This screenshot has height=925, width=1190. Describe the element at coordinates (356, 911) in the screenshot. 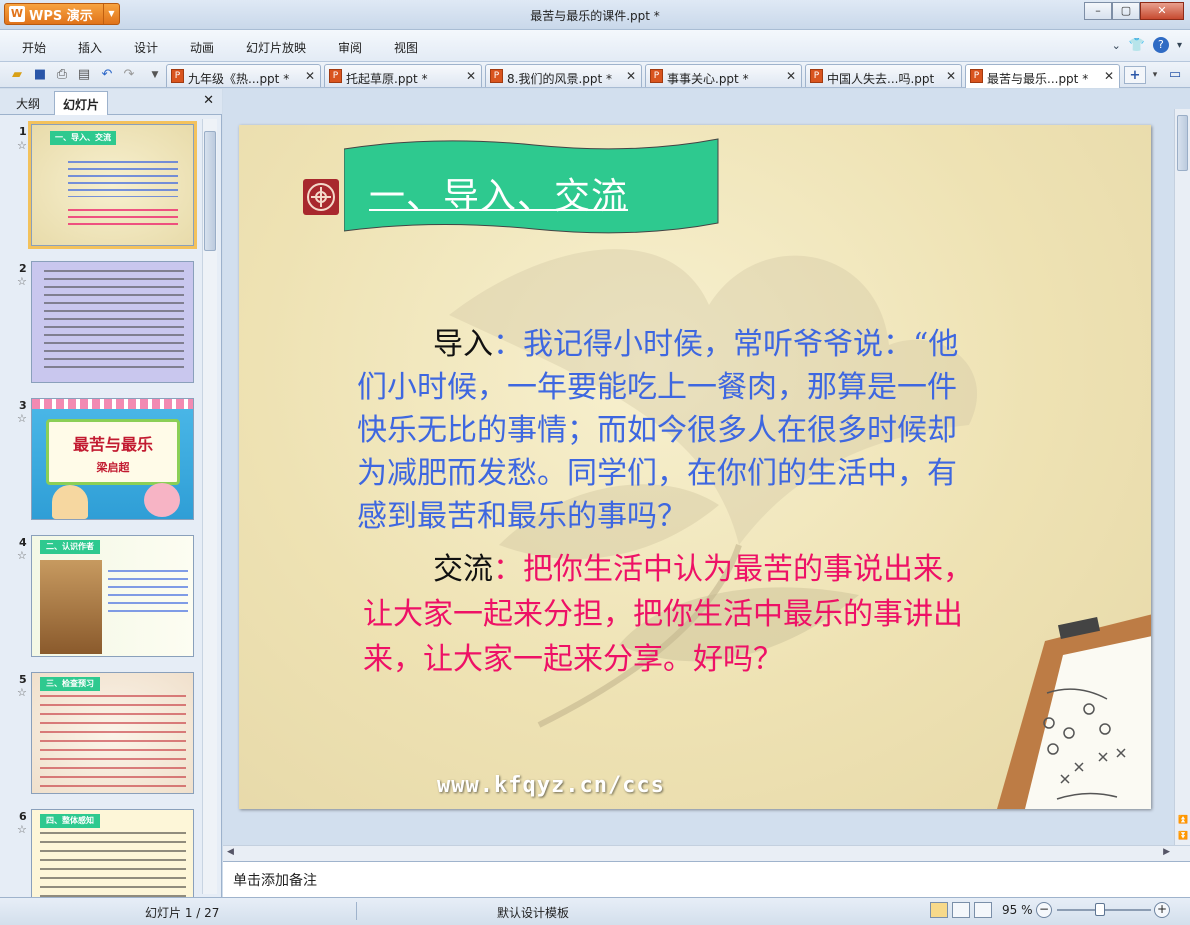

I see `divider` at that location.